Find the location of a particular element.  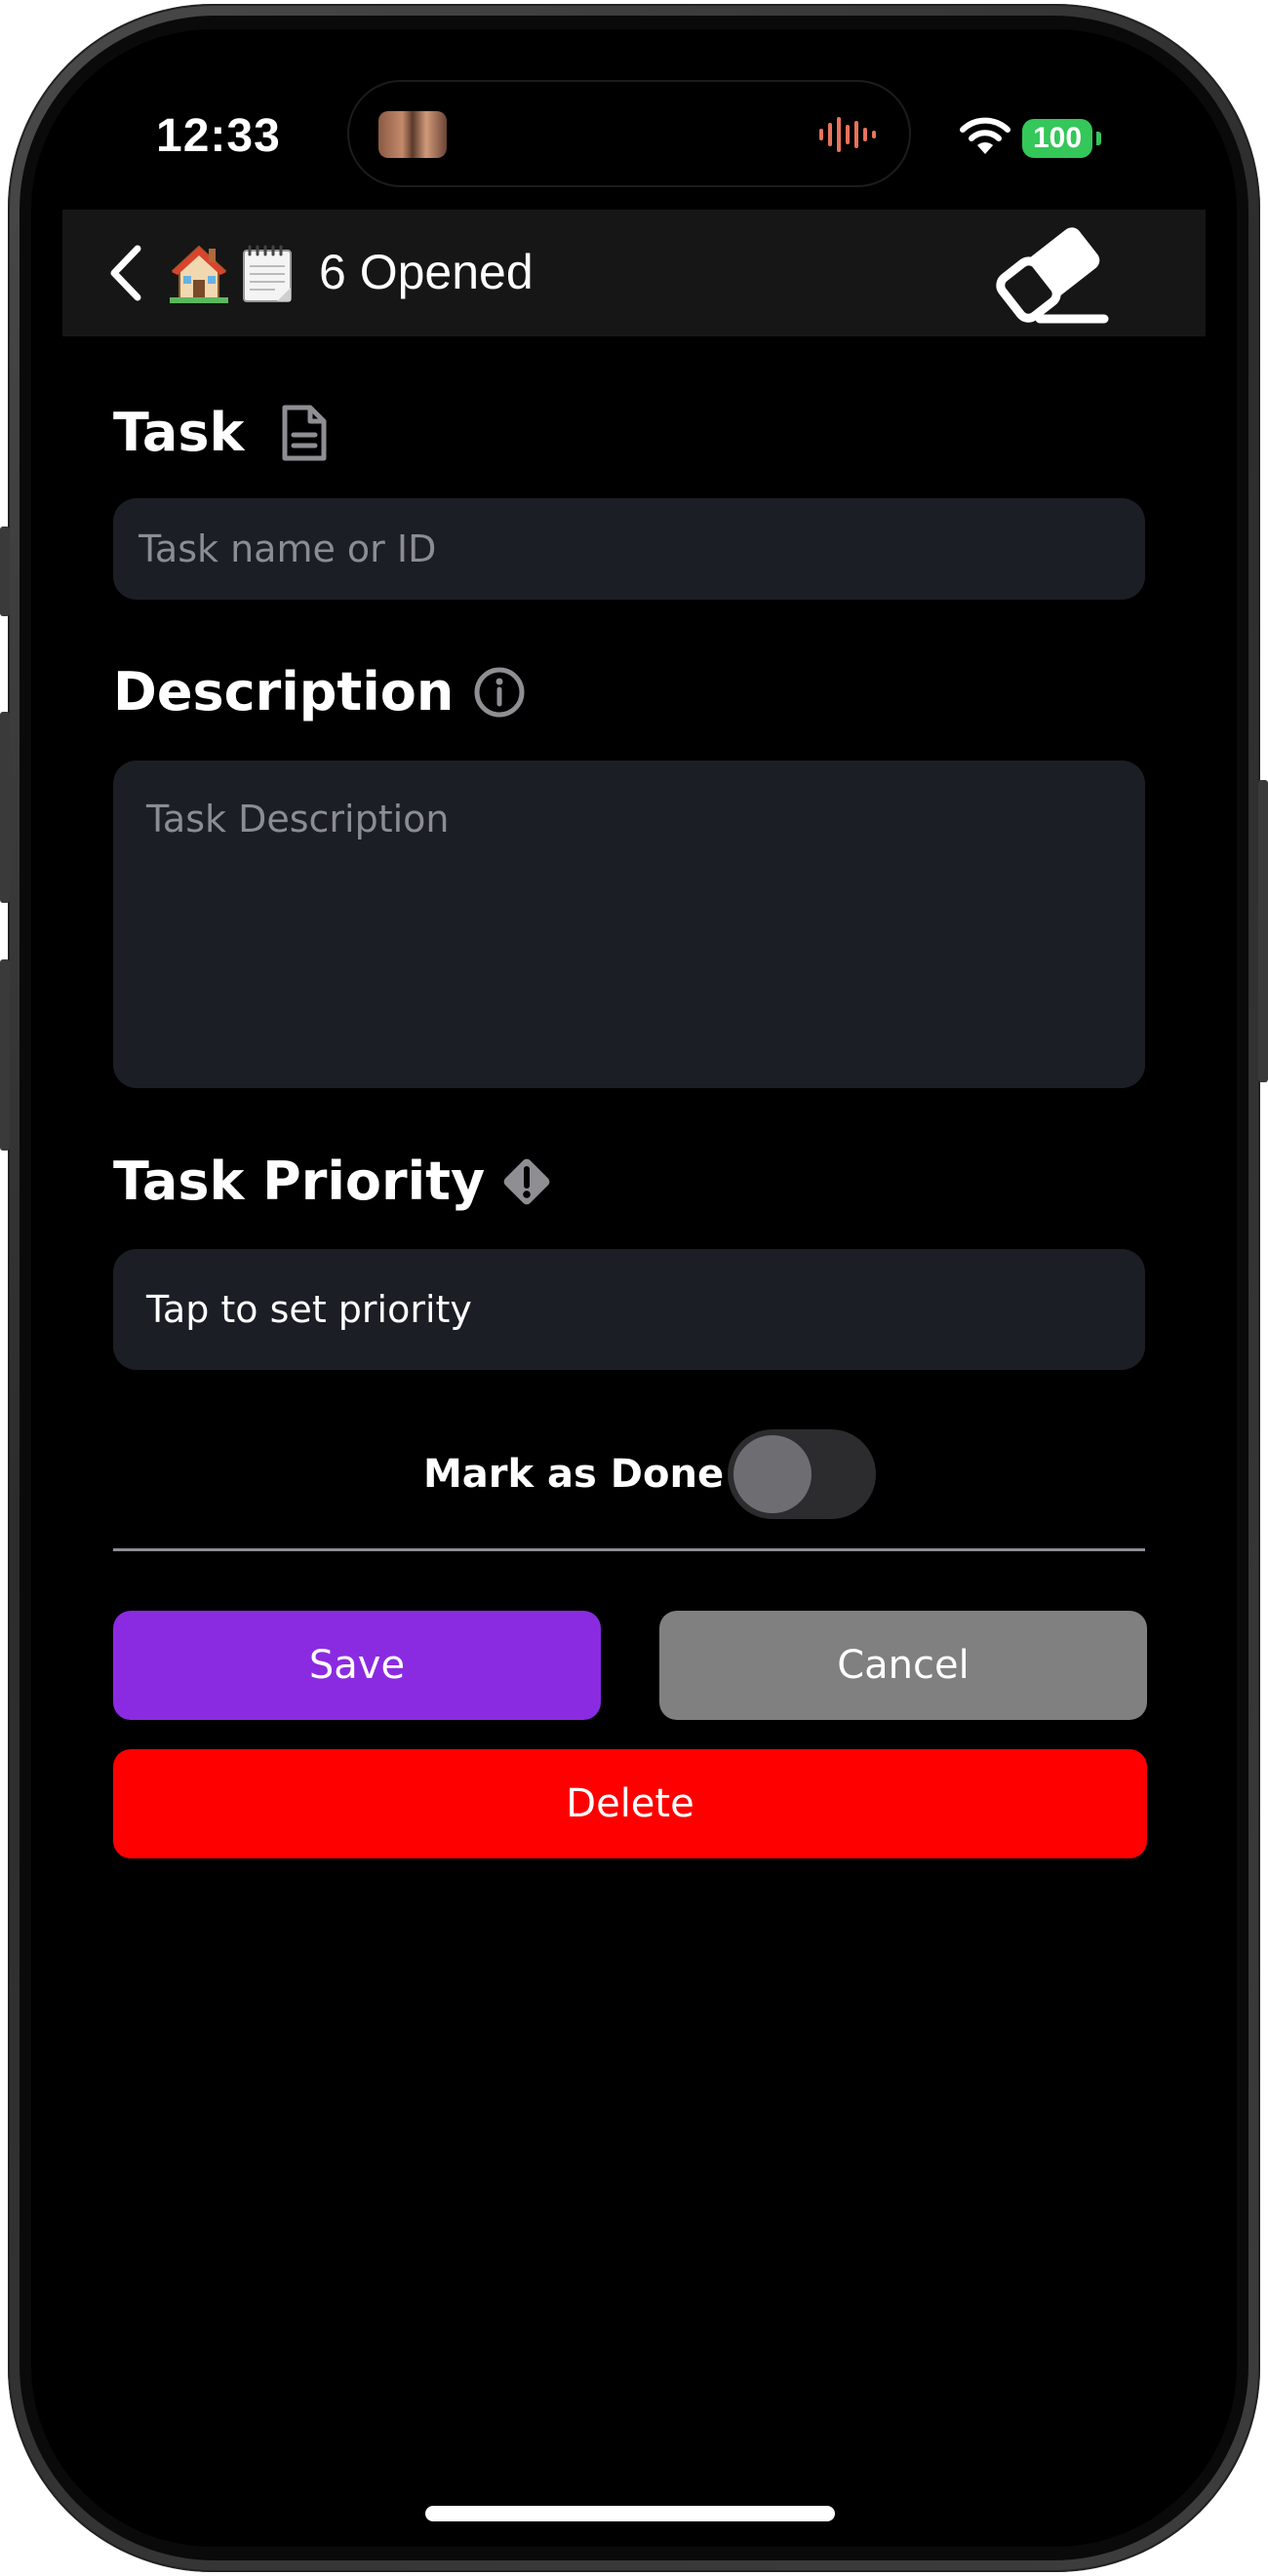

status-time: 12:33 is located at coordinates (219, 136).